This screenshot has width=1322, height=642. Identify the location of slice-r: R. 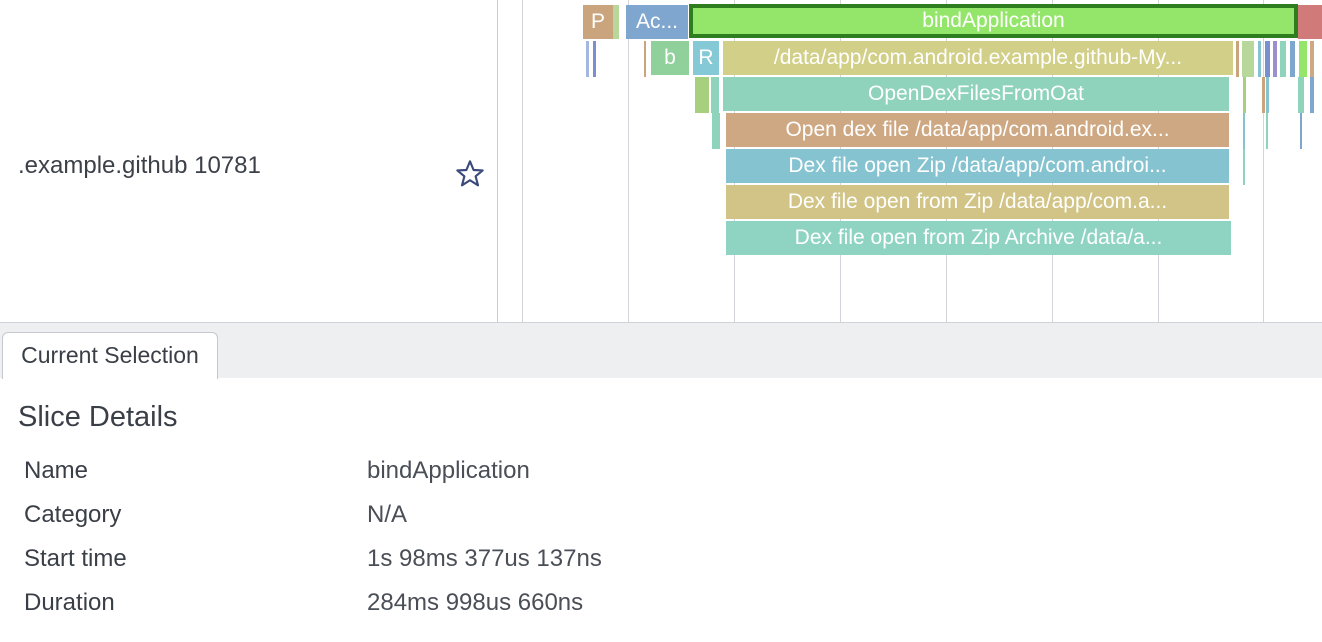
(706, 58).